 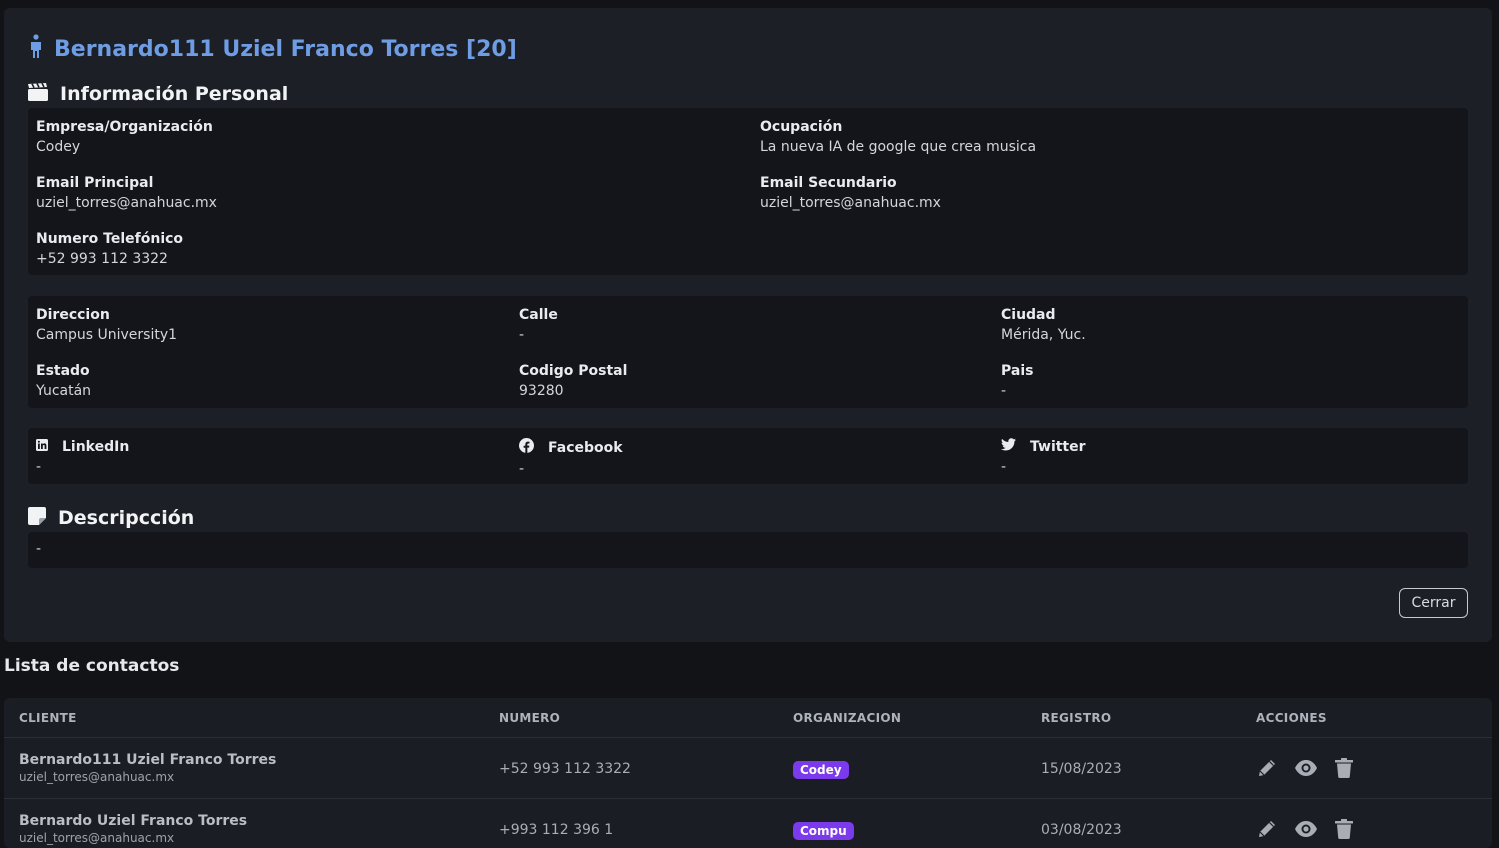 What do you see at coordinates (801, 127) in the screenshot?
I see `occupation-label: Ocupación` at bounding box center [801, 127].